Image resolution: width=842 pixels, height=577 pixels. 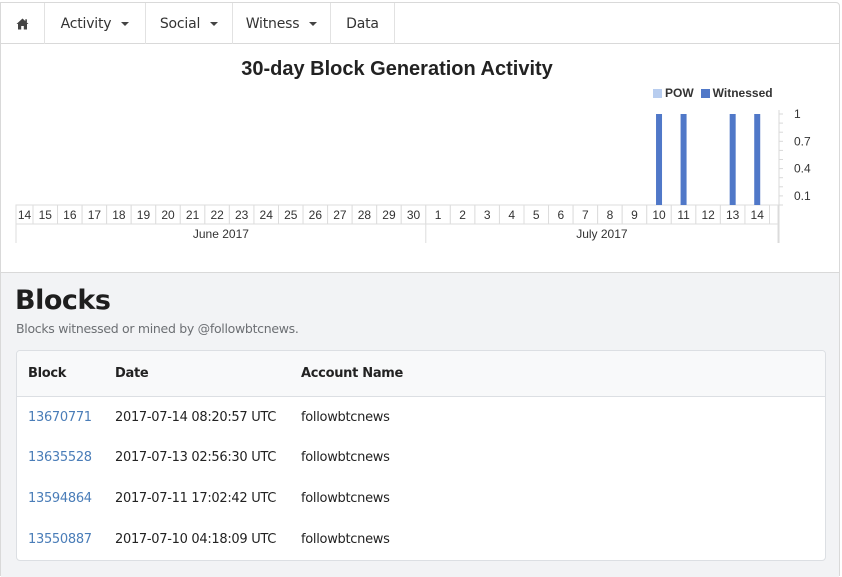 I want to click on nav-activity-label: Activity, so click(x=86, y=23).